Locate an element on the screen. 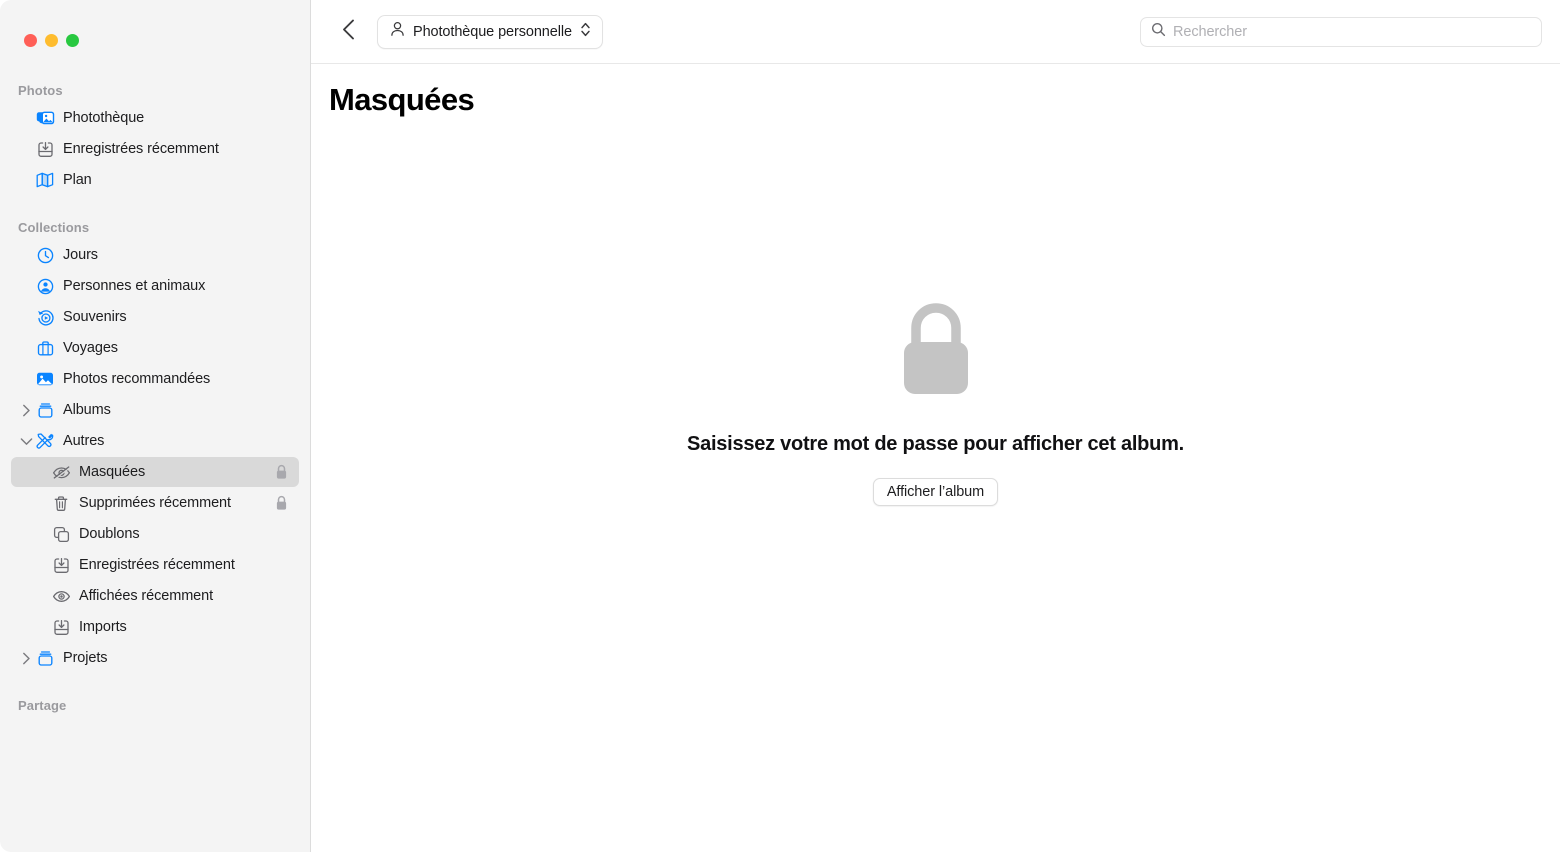 Image resolution: width=1560 pixels, height=852 pixels. sidebar-item-label: Supprimées récemment is located at coordinates (155, 503).